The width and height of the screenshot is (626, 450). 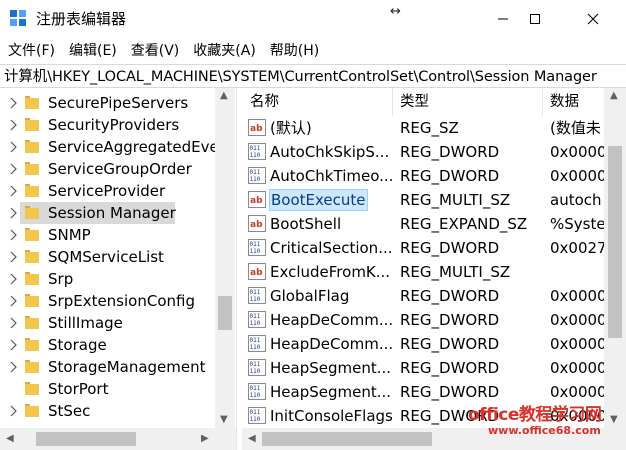 What do you see at coordinates (107, 257) in the screenshot?
I see `tree-item: SQMServiceList` at bounding box center [107, 257].